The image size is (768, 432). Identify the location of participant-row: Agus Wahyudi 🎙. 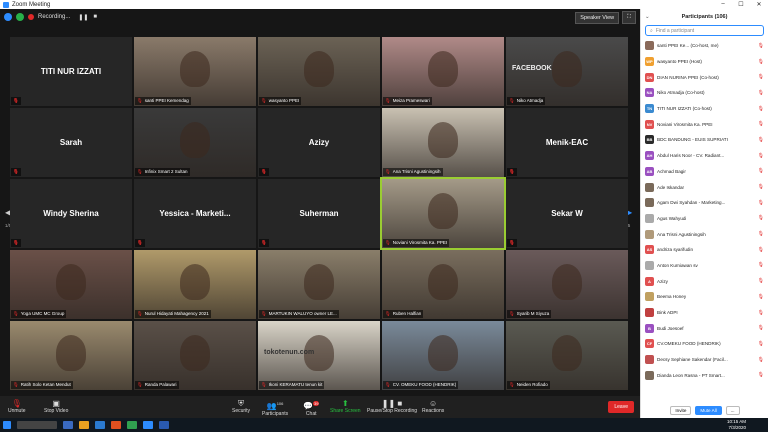
(704, 219).